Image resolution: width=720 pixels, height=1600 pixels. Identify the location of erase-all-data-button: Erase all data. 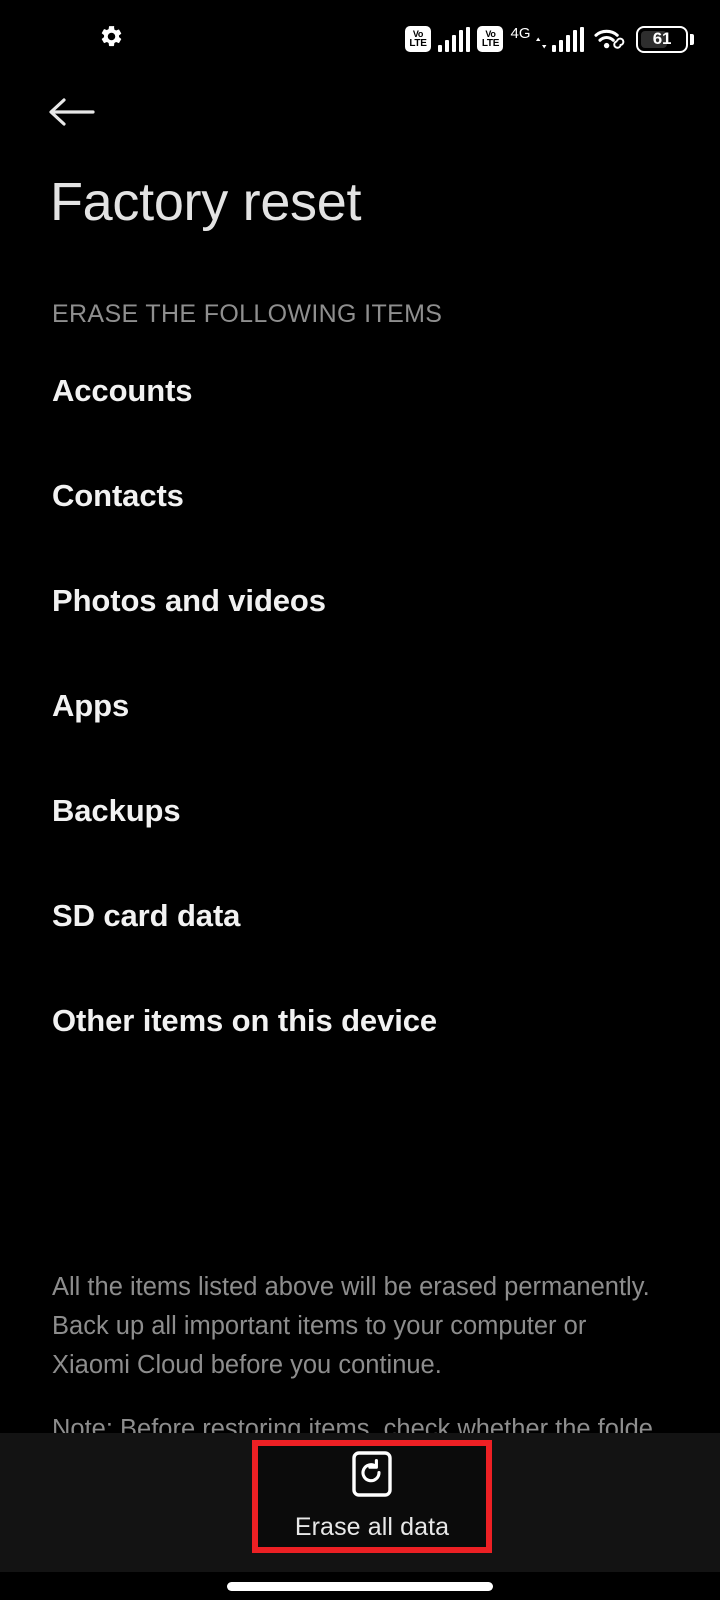
(372, 1496).